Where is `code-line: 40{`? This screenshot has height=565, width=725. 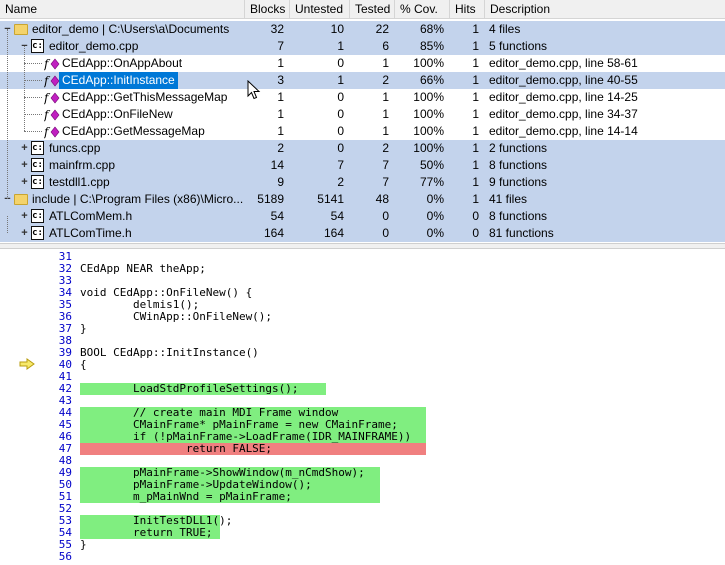 code-line: 40{ is located at coordinates (362, 365).